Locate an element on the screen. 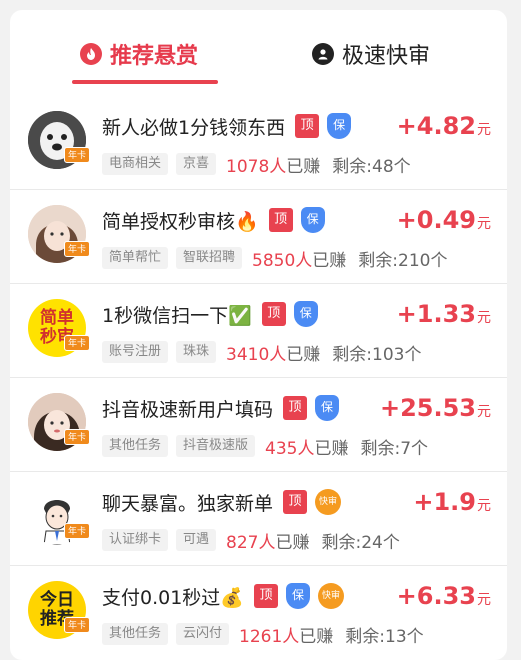 The image size is (521, 660). earned-count: 3410人 is located at coordinates (256, 354).